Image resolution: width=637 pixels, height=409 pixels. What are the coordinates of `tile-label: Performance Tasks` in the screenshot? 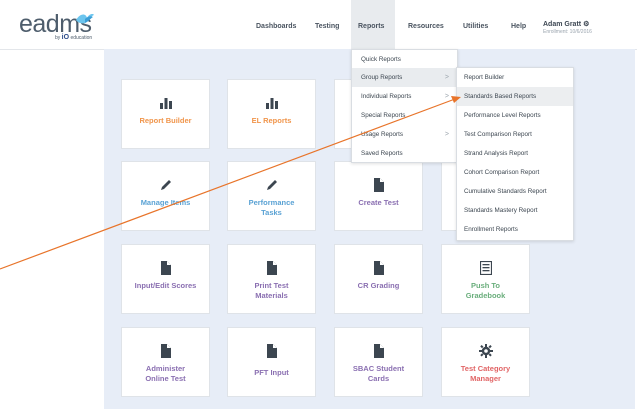 It's located at (271, 207).